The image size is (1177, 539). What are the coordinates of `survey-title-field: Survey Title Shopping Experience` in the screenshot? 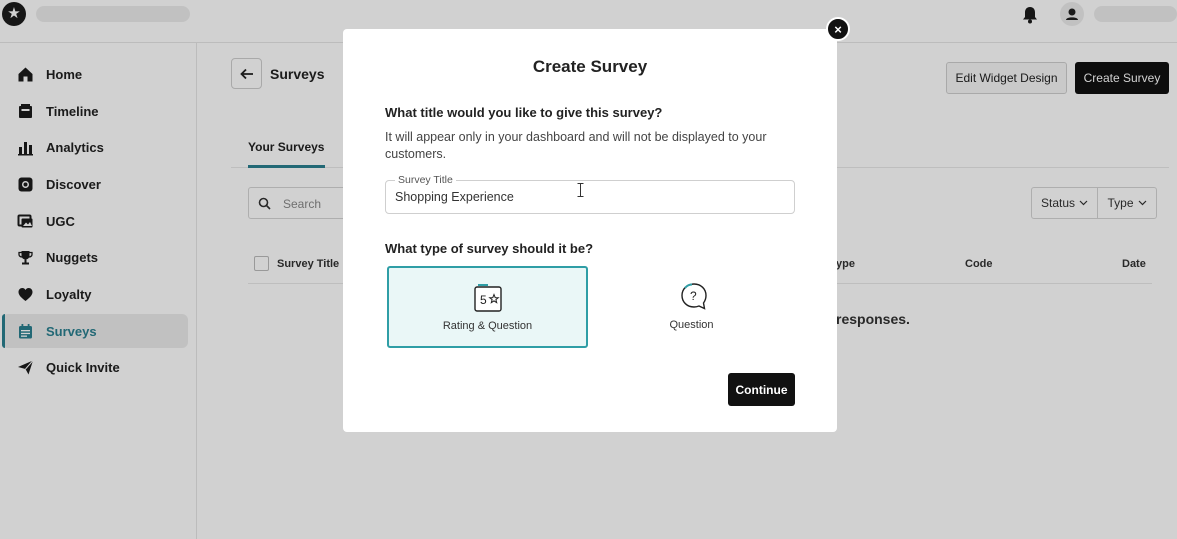 It's located at (590, 194).